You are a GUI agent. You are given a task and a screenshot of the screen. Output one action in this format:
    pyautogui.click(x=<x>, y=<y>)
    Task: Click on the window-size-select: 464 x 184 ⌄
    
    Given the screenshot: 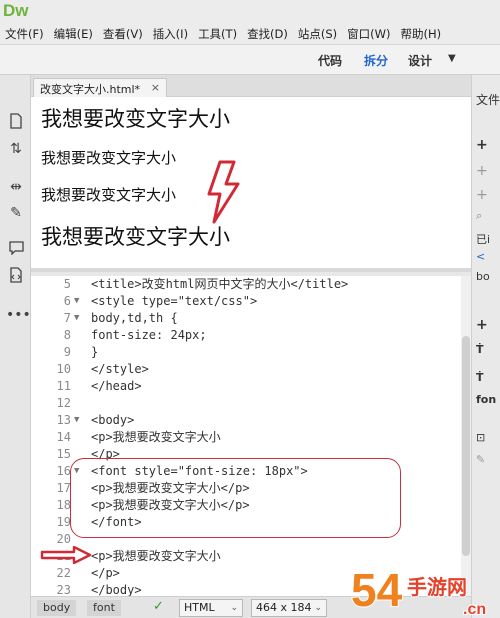 What is the action you would take?
    pyautogui.click(x=289, y=608)
    